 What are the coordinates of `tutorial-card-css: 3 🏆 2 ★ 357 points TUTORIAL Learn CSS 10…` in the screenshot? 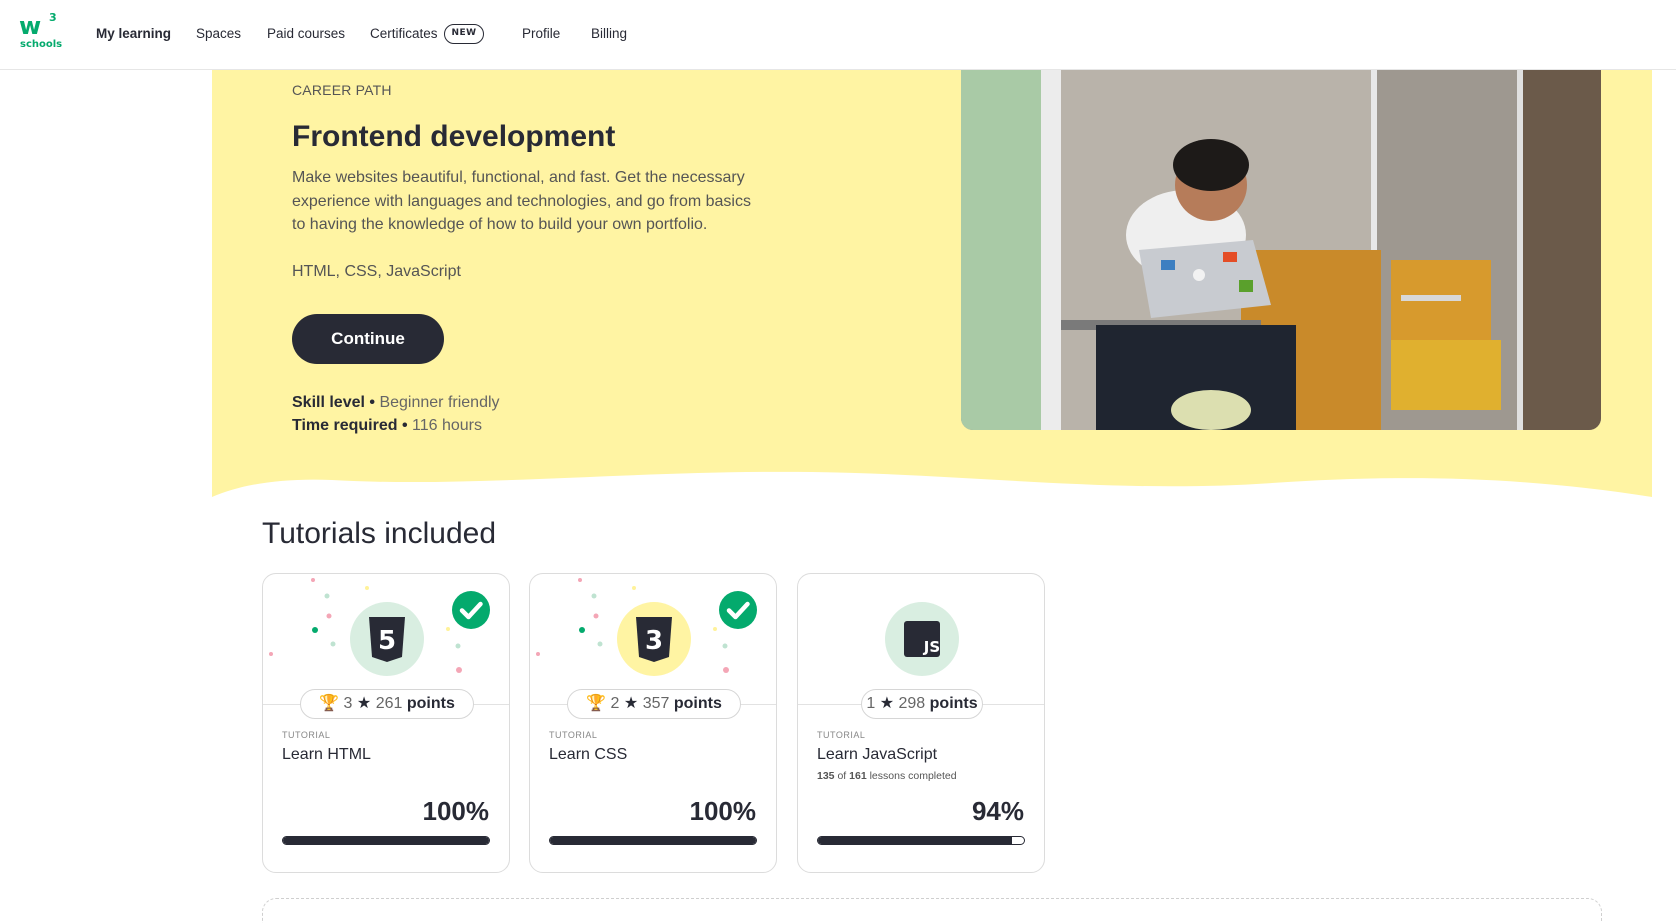 It's located at (653, 723).